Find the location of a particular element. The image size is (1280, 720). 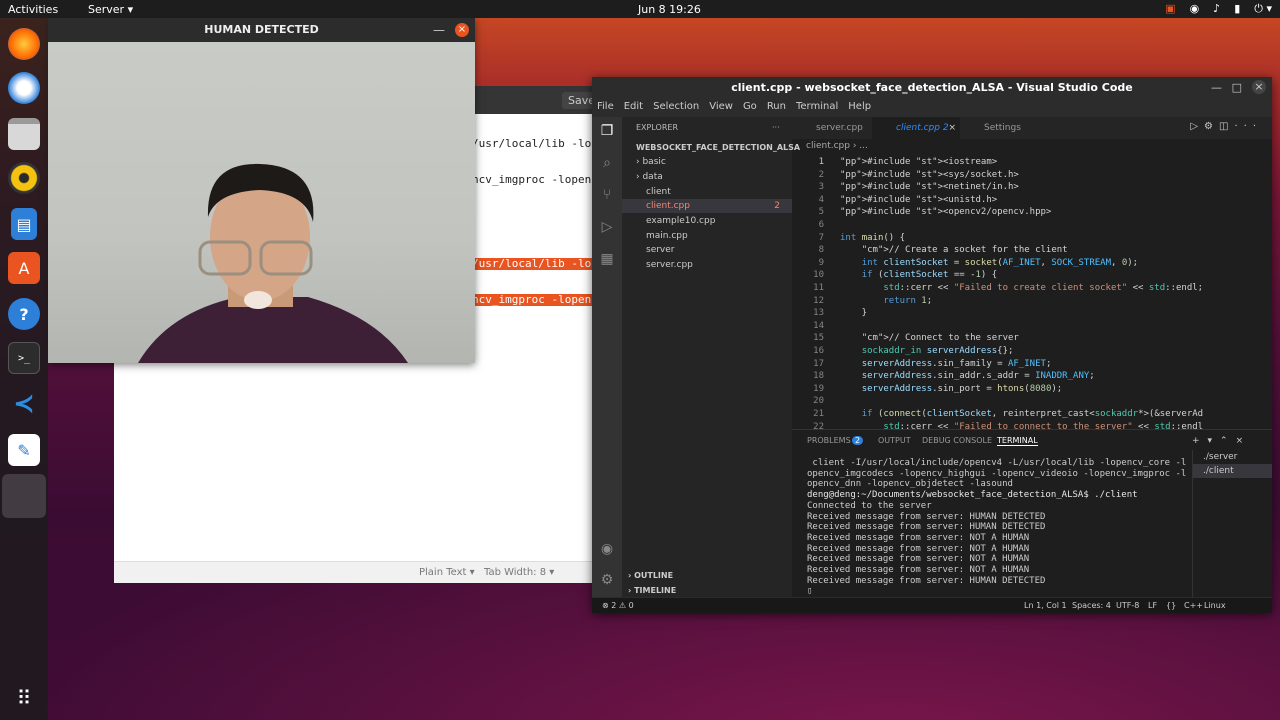

tree-item-client: client is located at coordinates (707, 192).